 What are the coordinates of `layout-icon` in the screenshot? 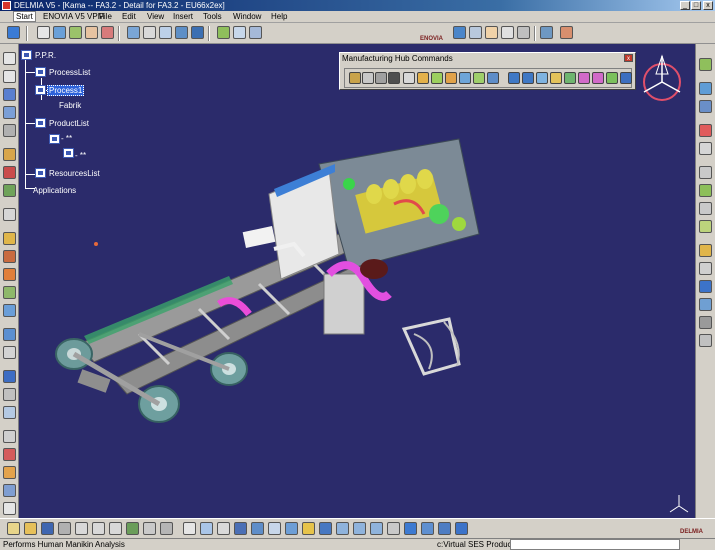 It's located at (705, 190).